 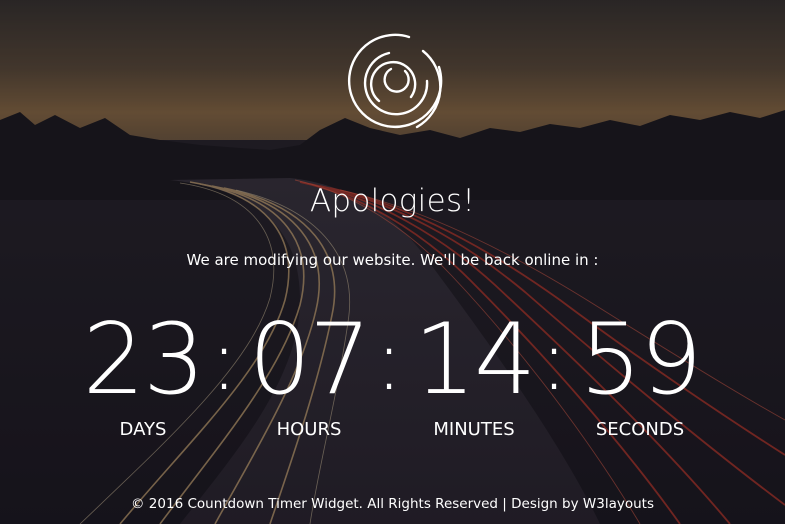 I want to click on minutes-value: 14, so click(x=475, y=360).